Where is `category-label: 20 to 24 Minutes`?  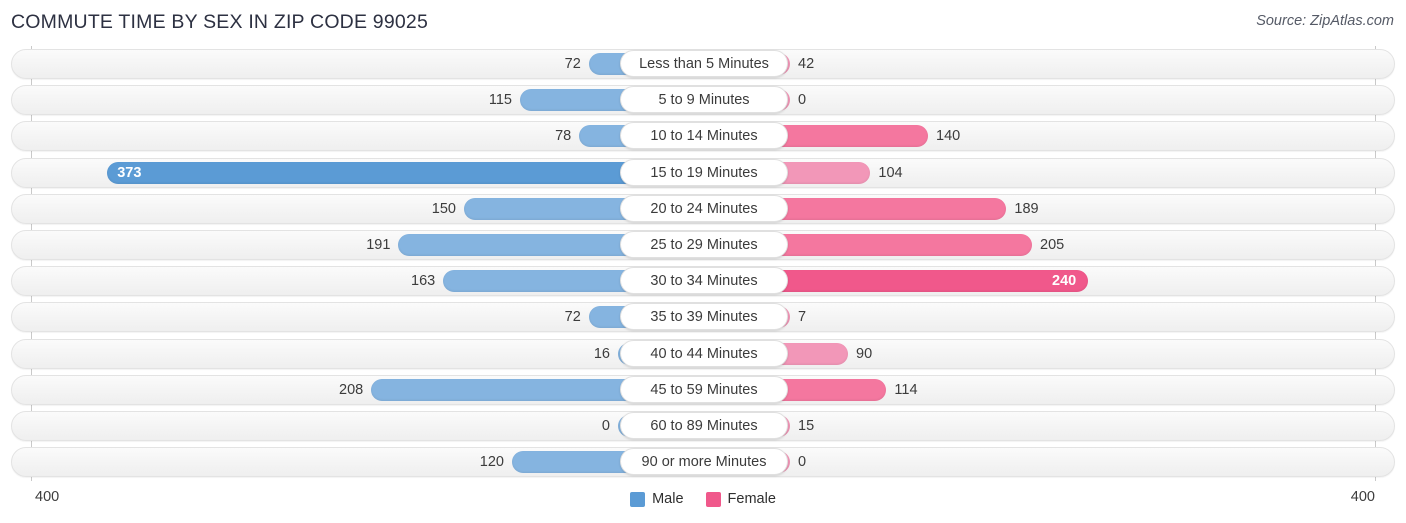
category-label: 20 to 24 Minutes is located at coordinates (704, 208).